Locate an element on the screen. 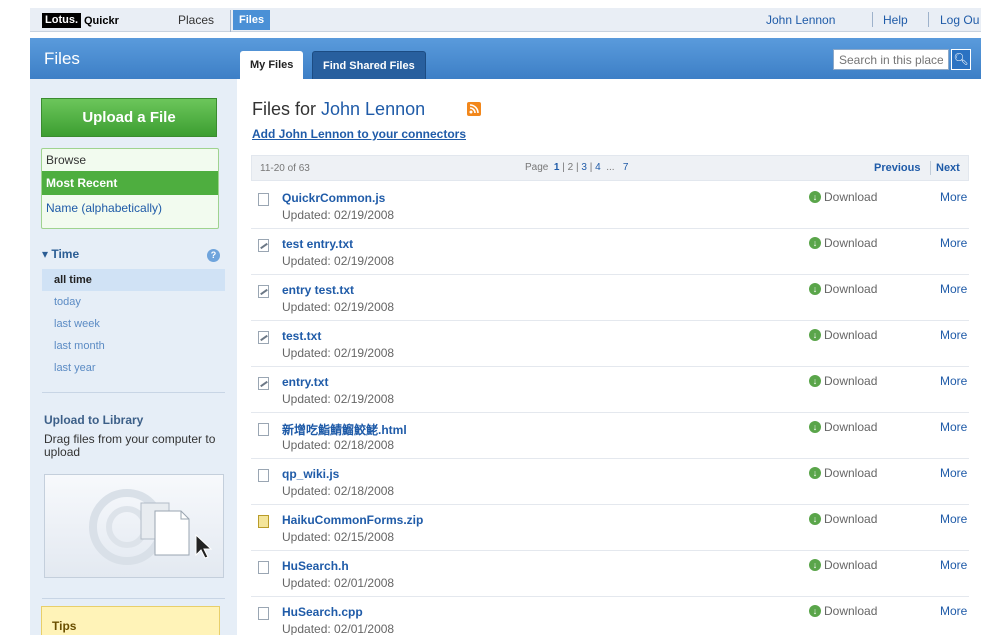 Image resolution: width=981 pixels, height=635 pixels. file-name-link: entry.txt is located at coordinates (305, 382).